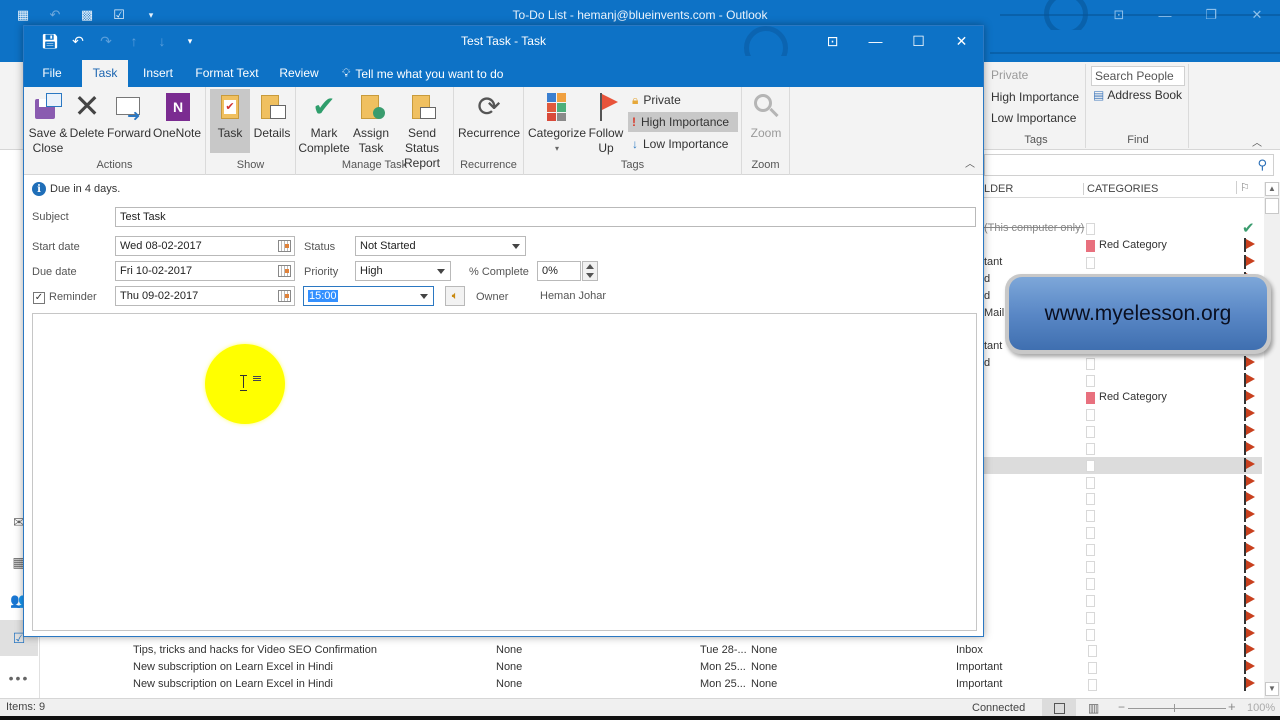 The width and height of the screenshot is (1280, 720). What do you see at coordinates (1272, 206) in the screenshot?
I see `scroll-thumb` at bounding box center [1272, 206].